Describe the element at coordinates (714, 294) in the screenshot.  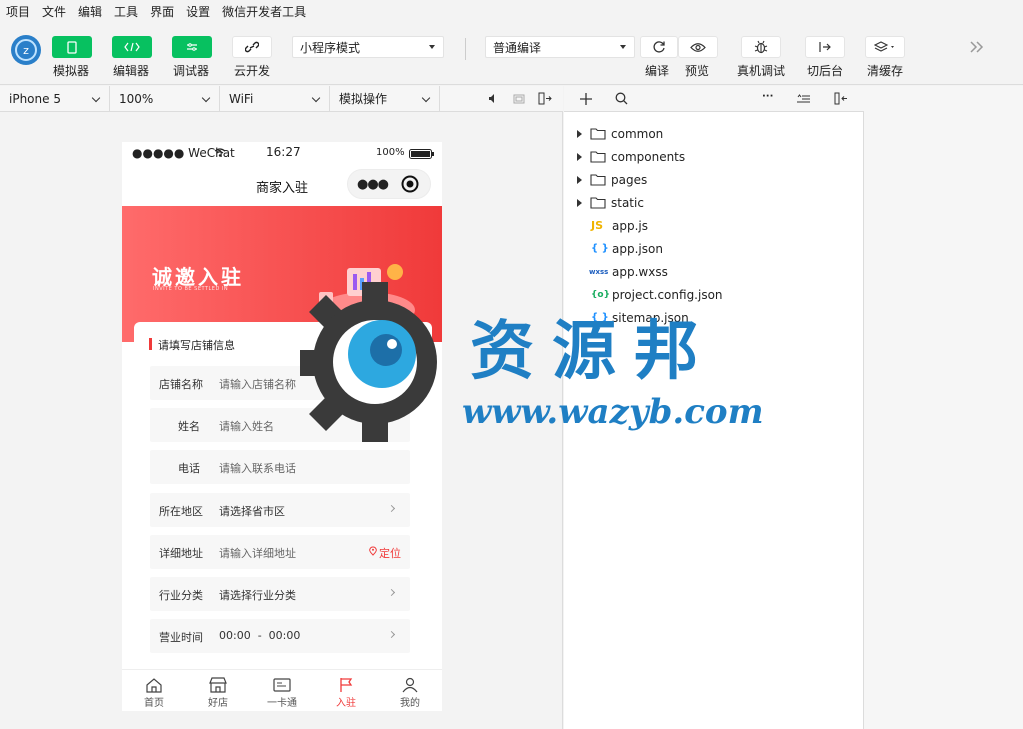
I see `file-item: {o} project.config.json` at that location.